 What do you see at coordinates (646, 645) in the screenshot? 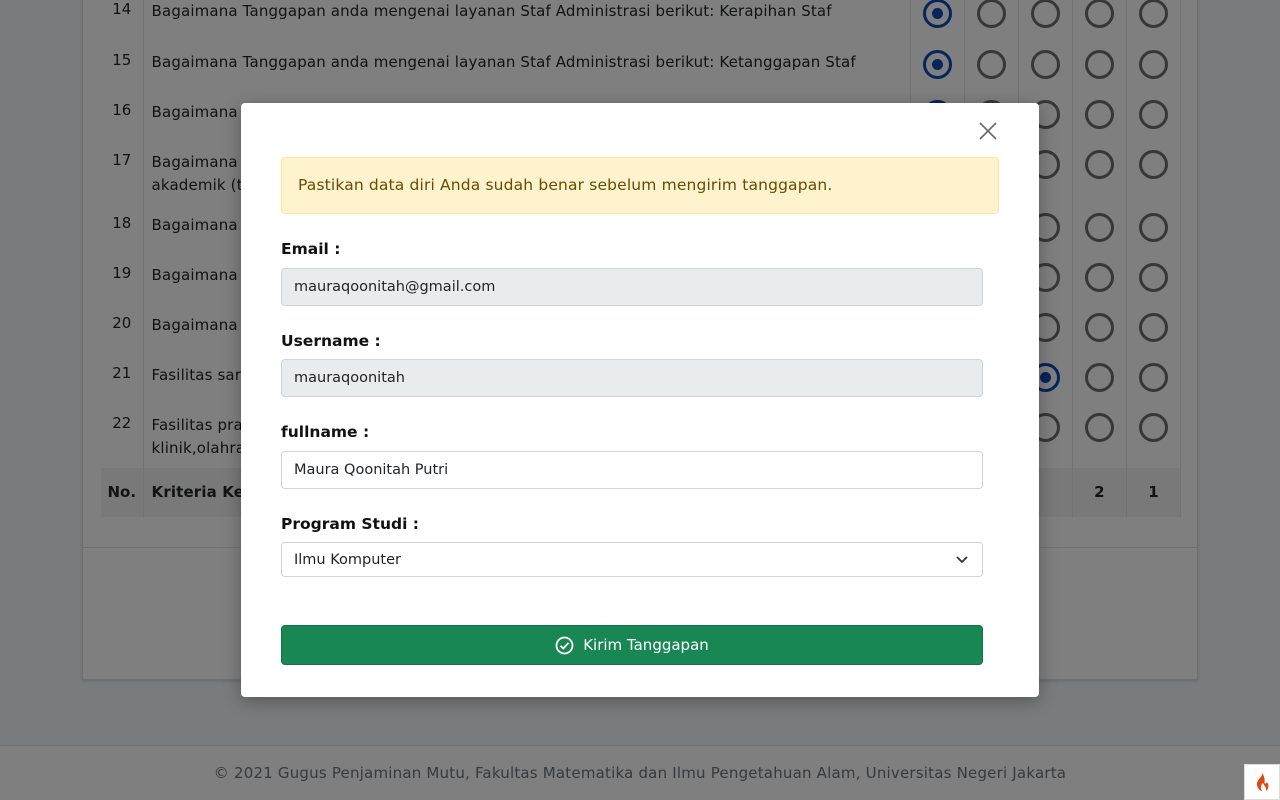
I see `submit-label: Kirim Tanggapan` at bounding box center [646, 645].